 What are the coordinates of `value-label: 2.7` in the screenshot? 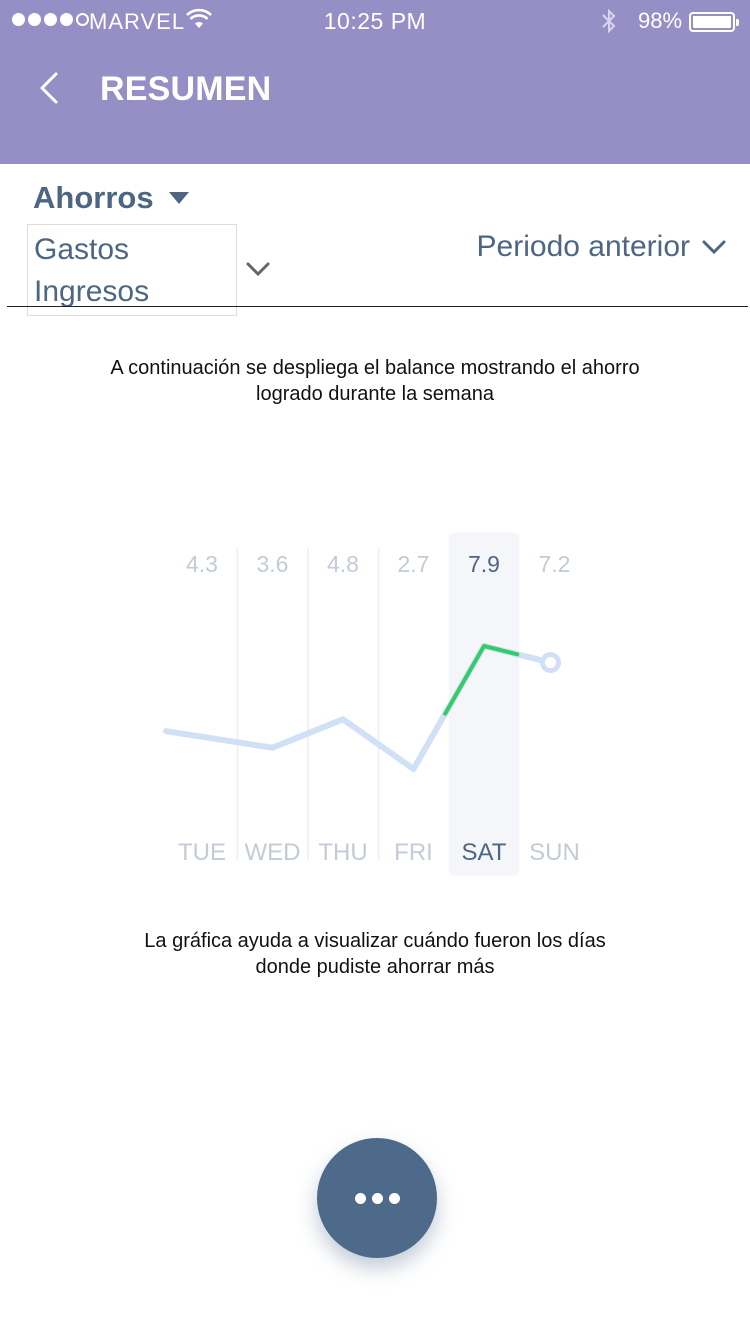 It's located at (414, 564).